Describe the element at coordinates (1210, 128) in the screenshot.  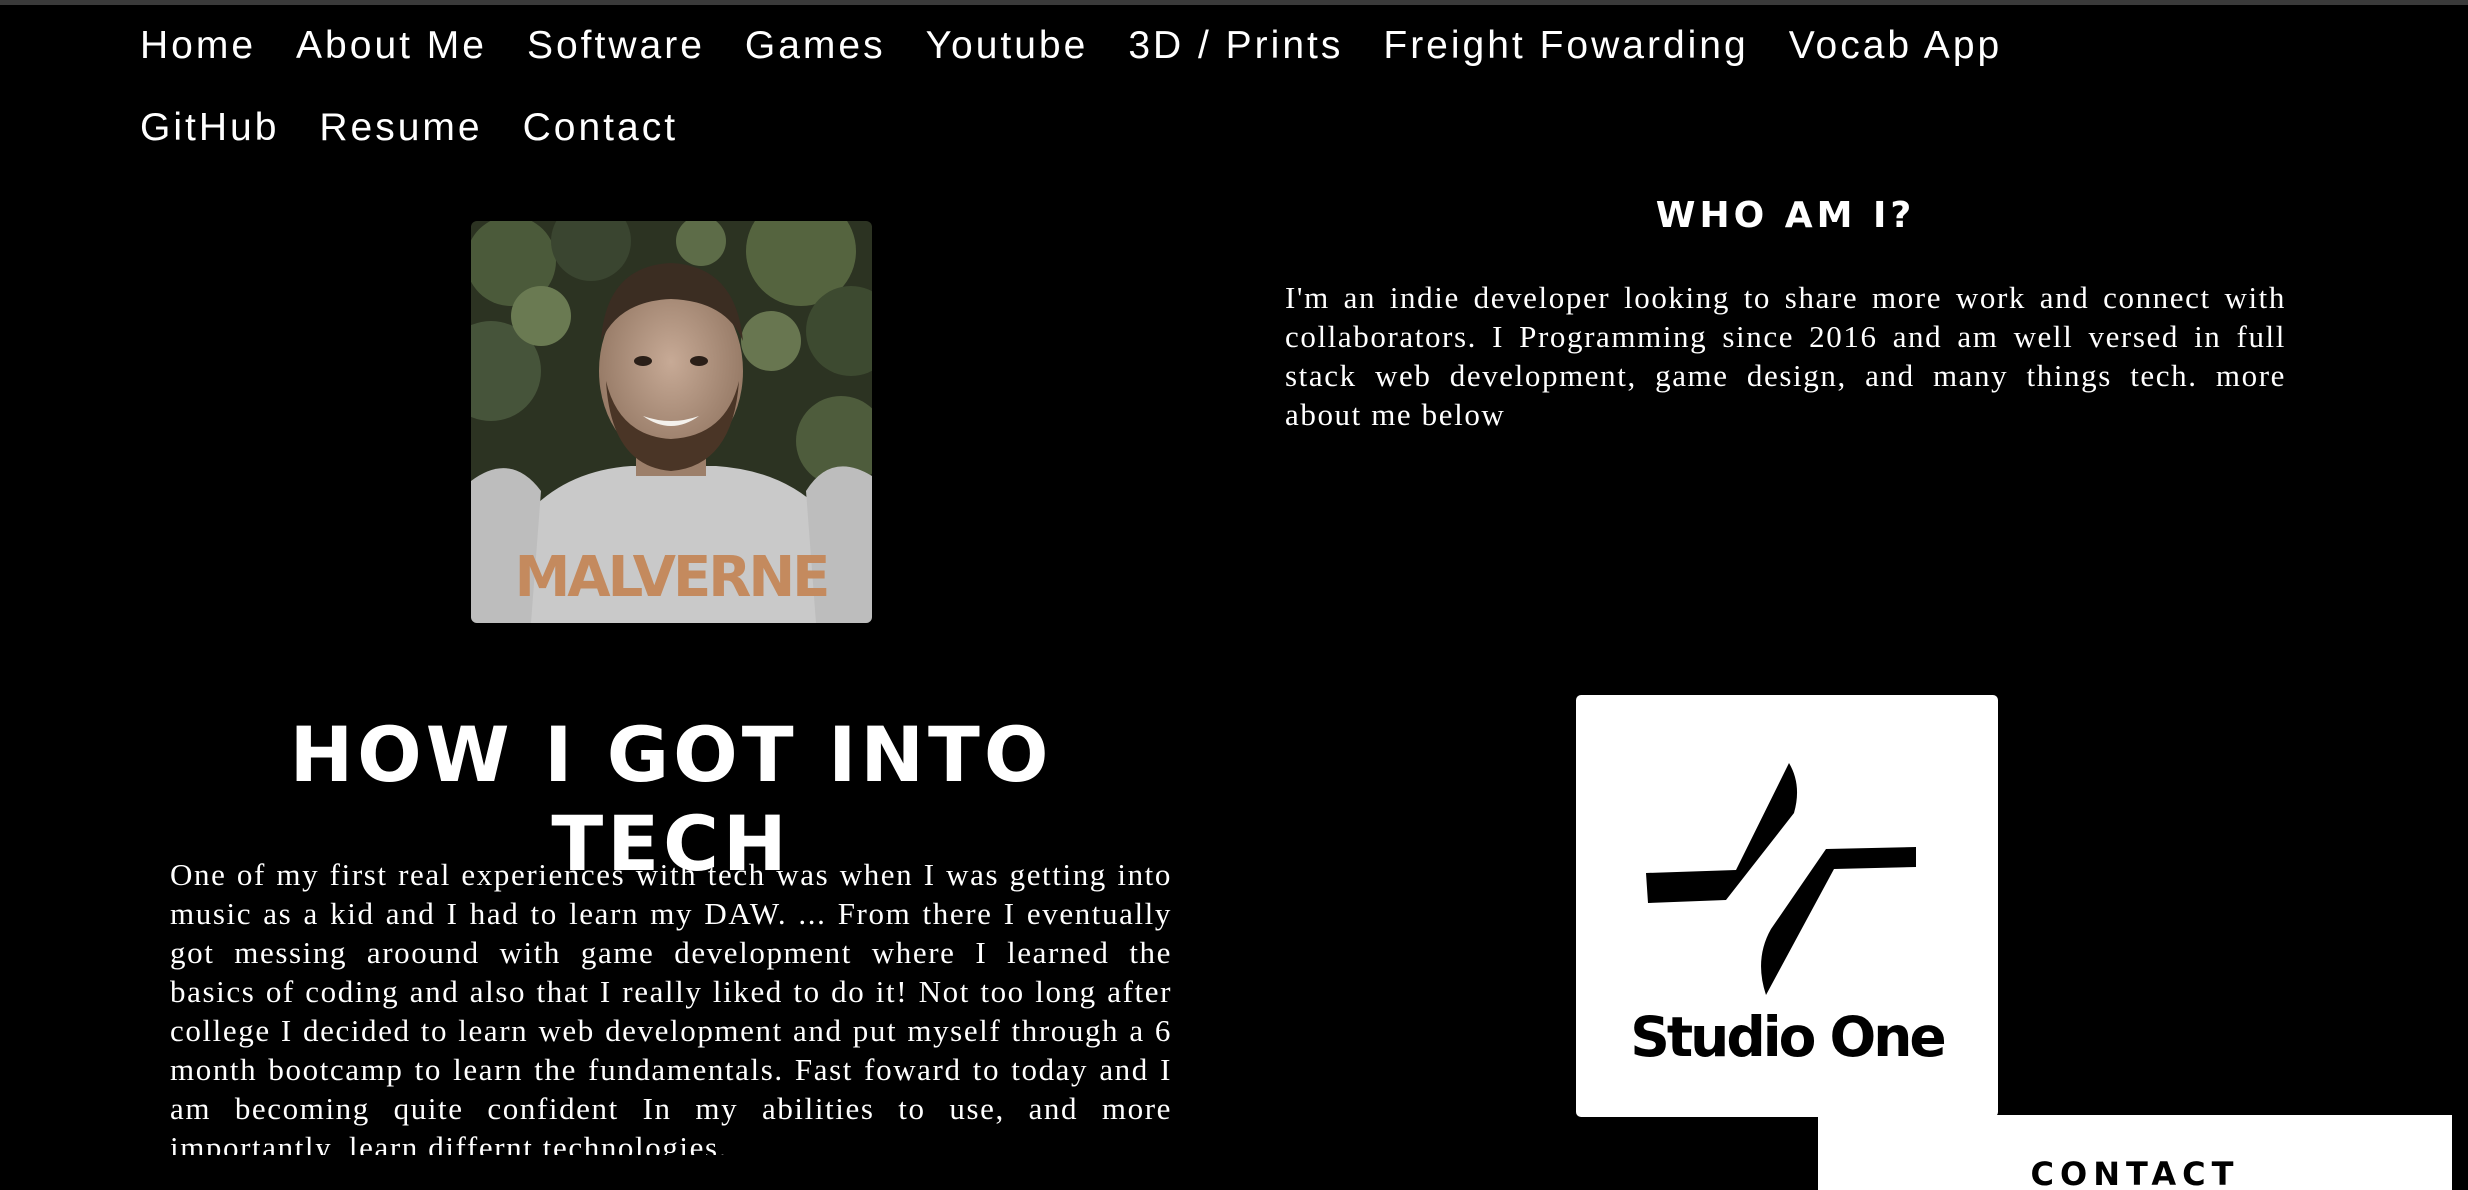
I see `nav-row-2: GitHub Resume Contact` at that location.